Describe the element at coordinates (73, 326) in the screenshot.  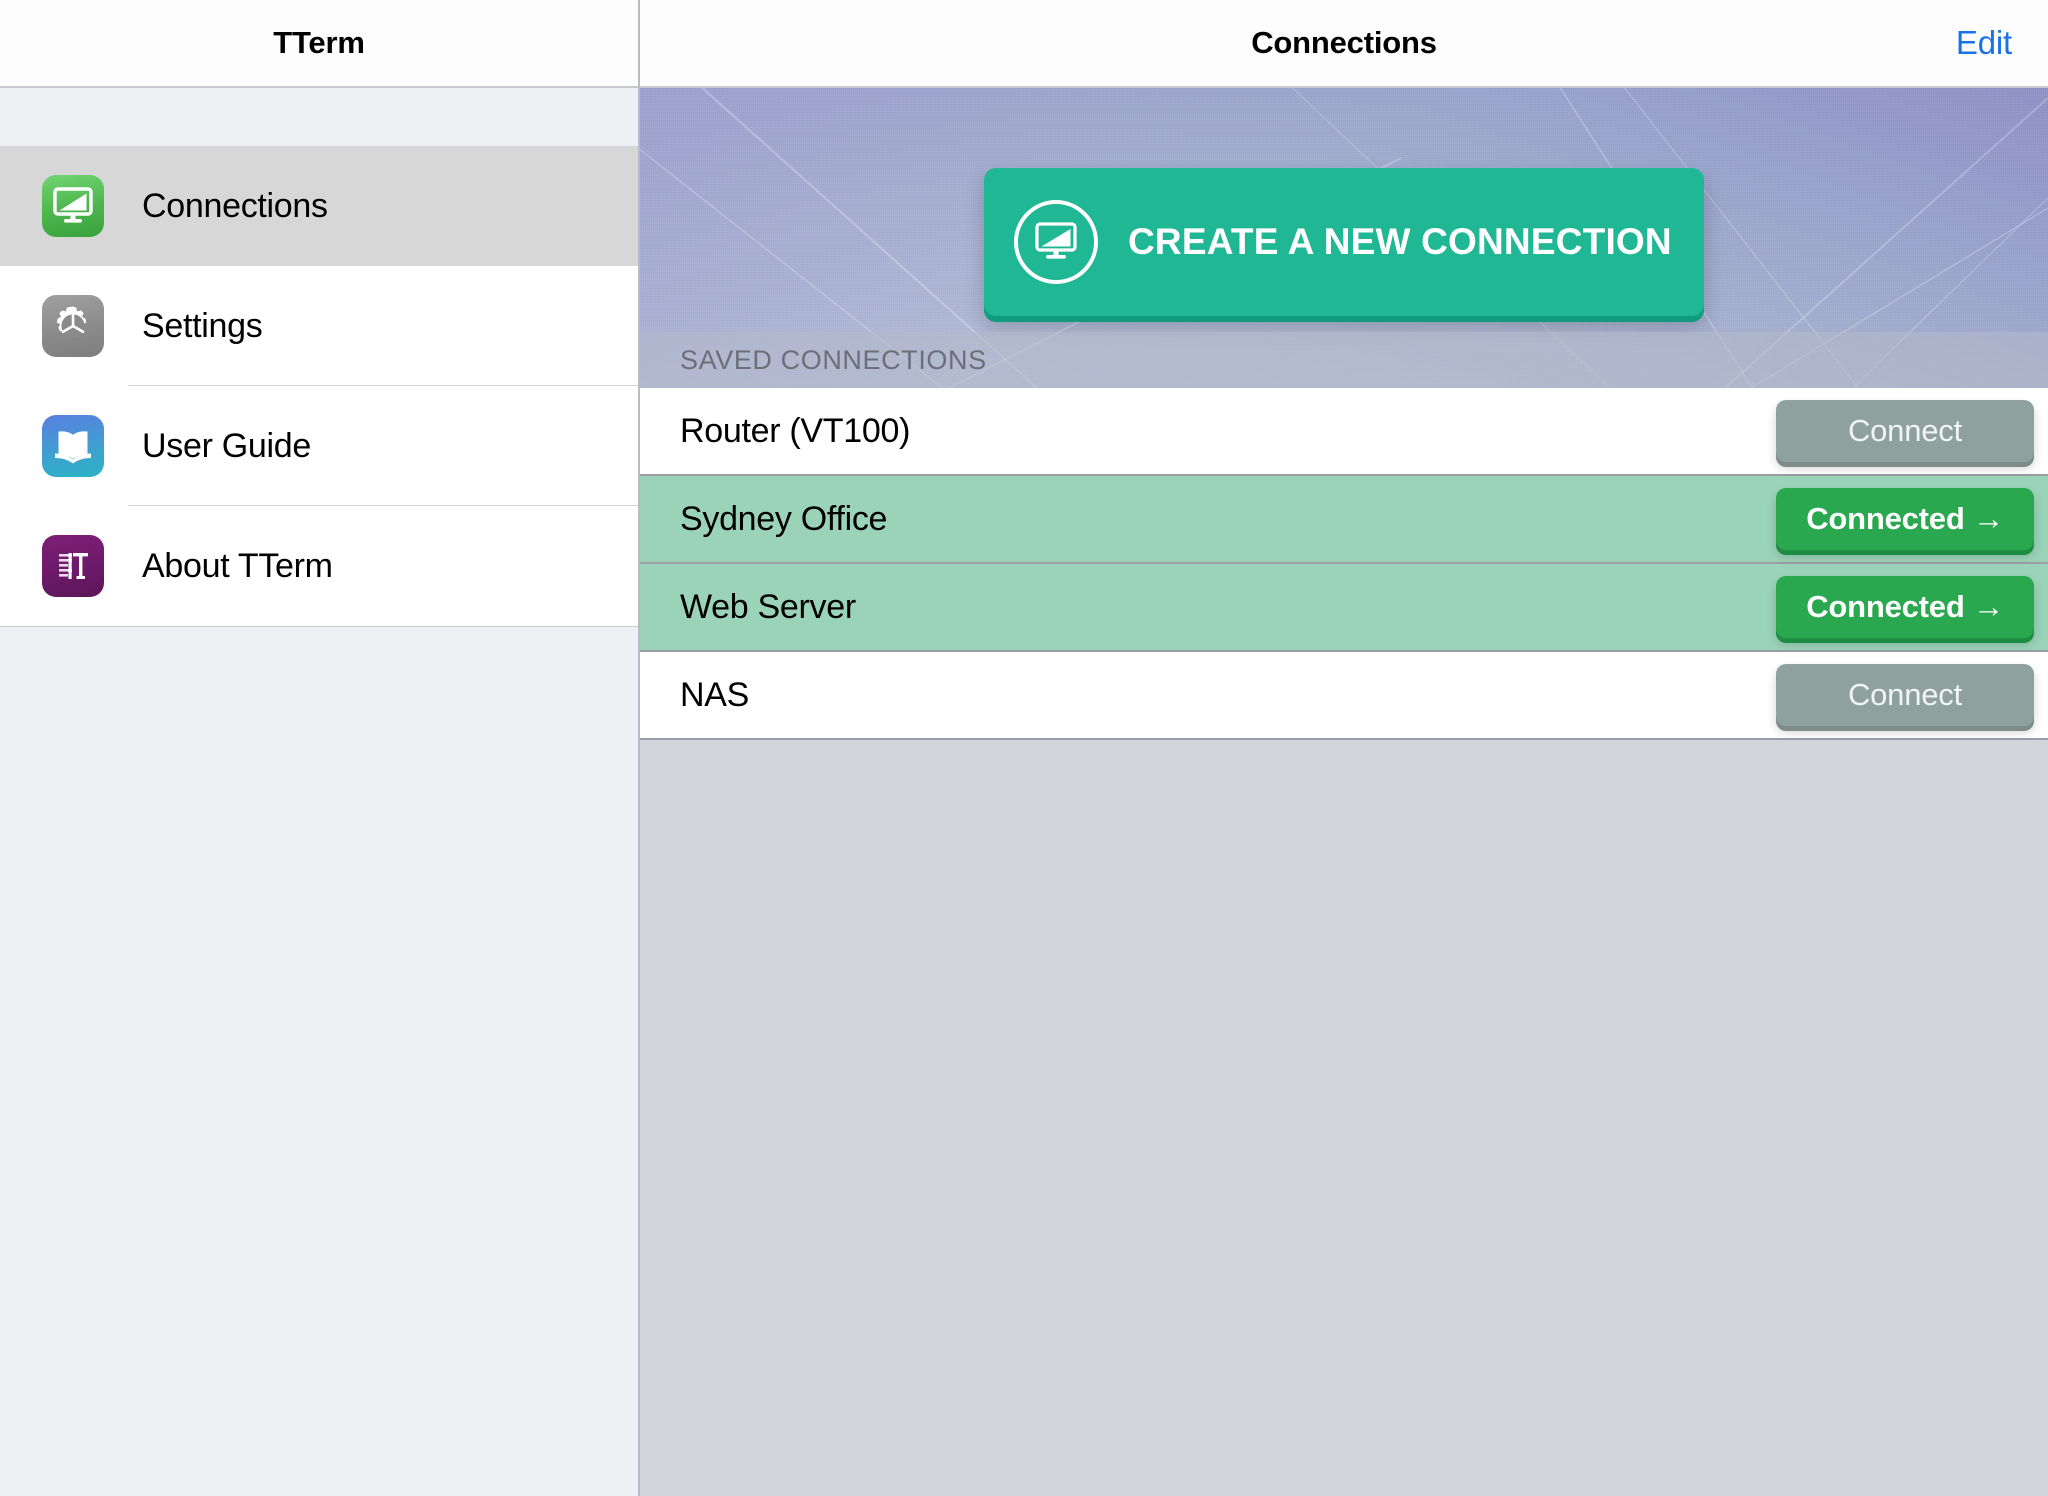
I see `gear-icon` at that location.